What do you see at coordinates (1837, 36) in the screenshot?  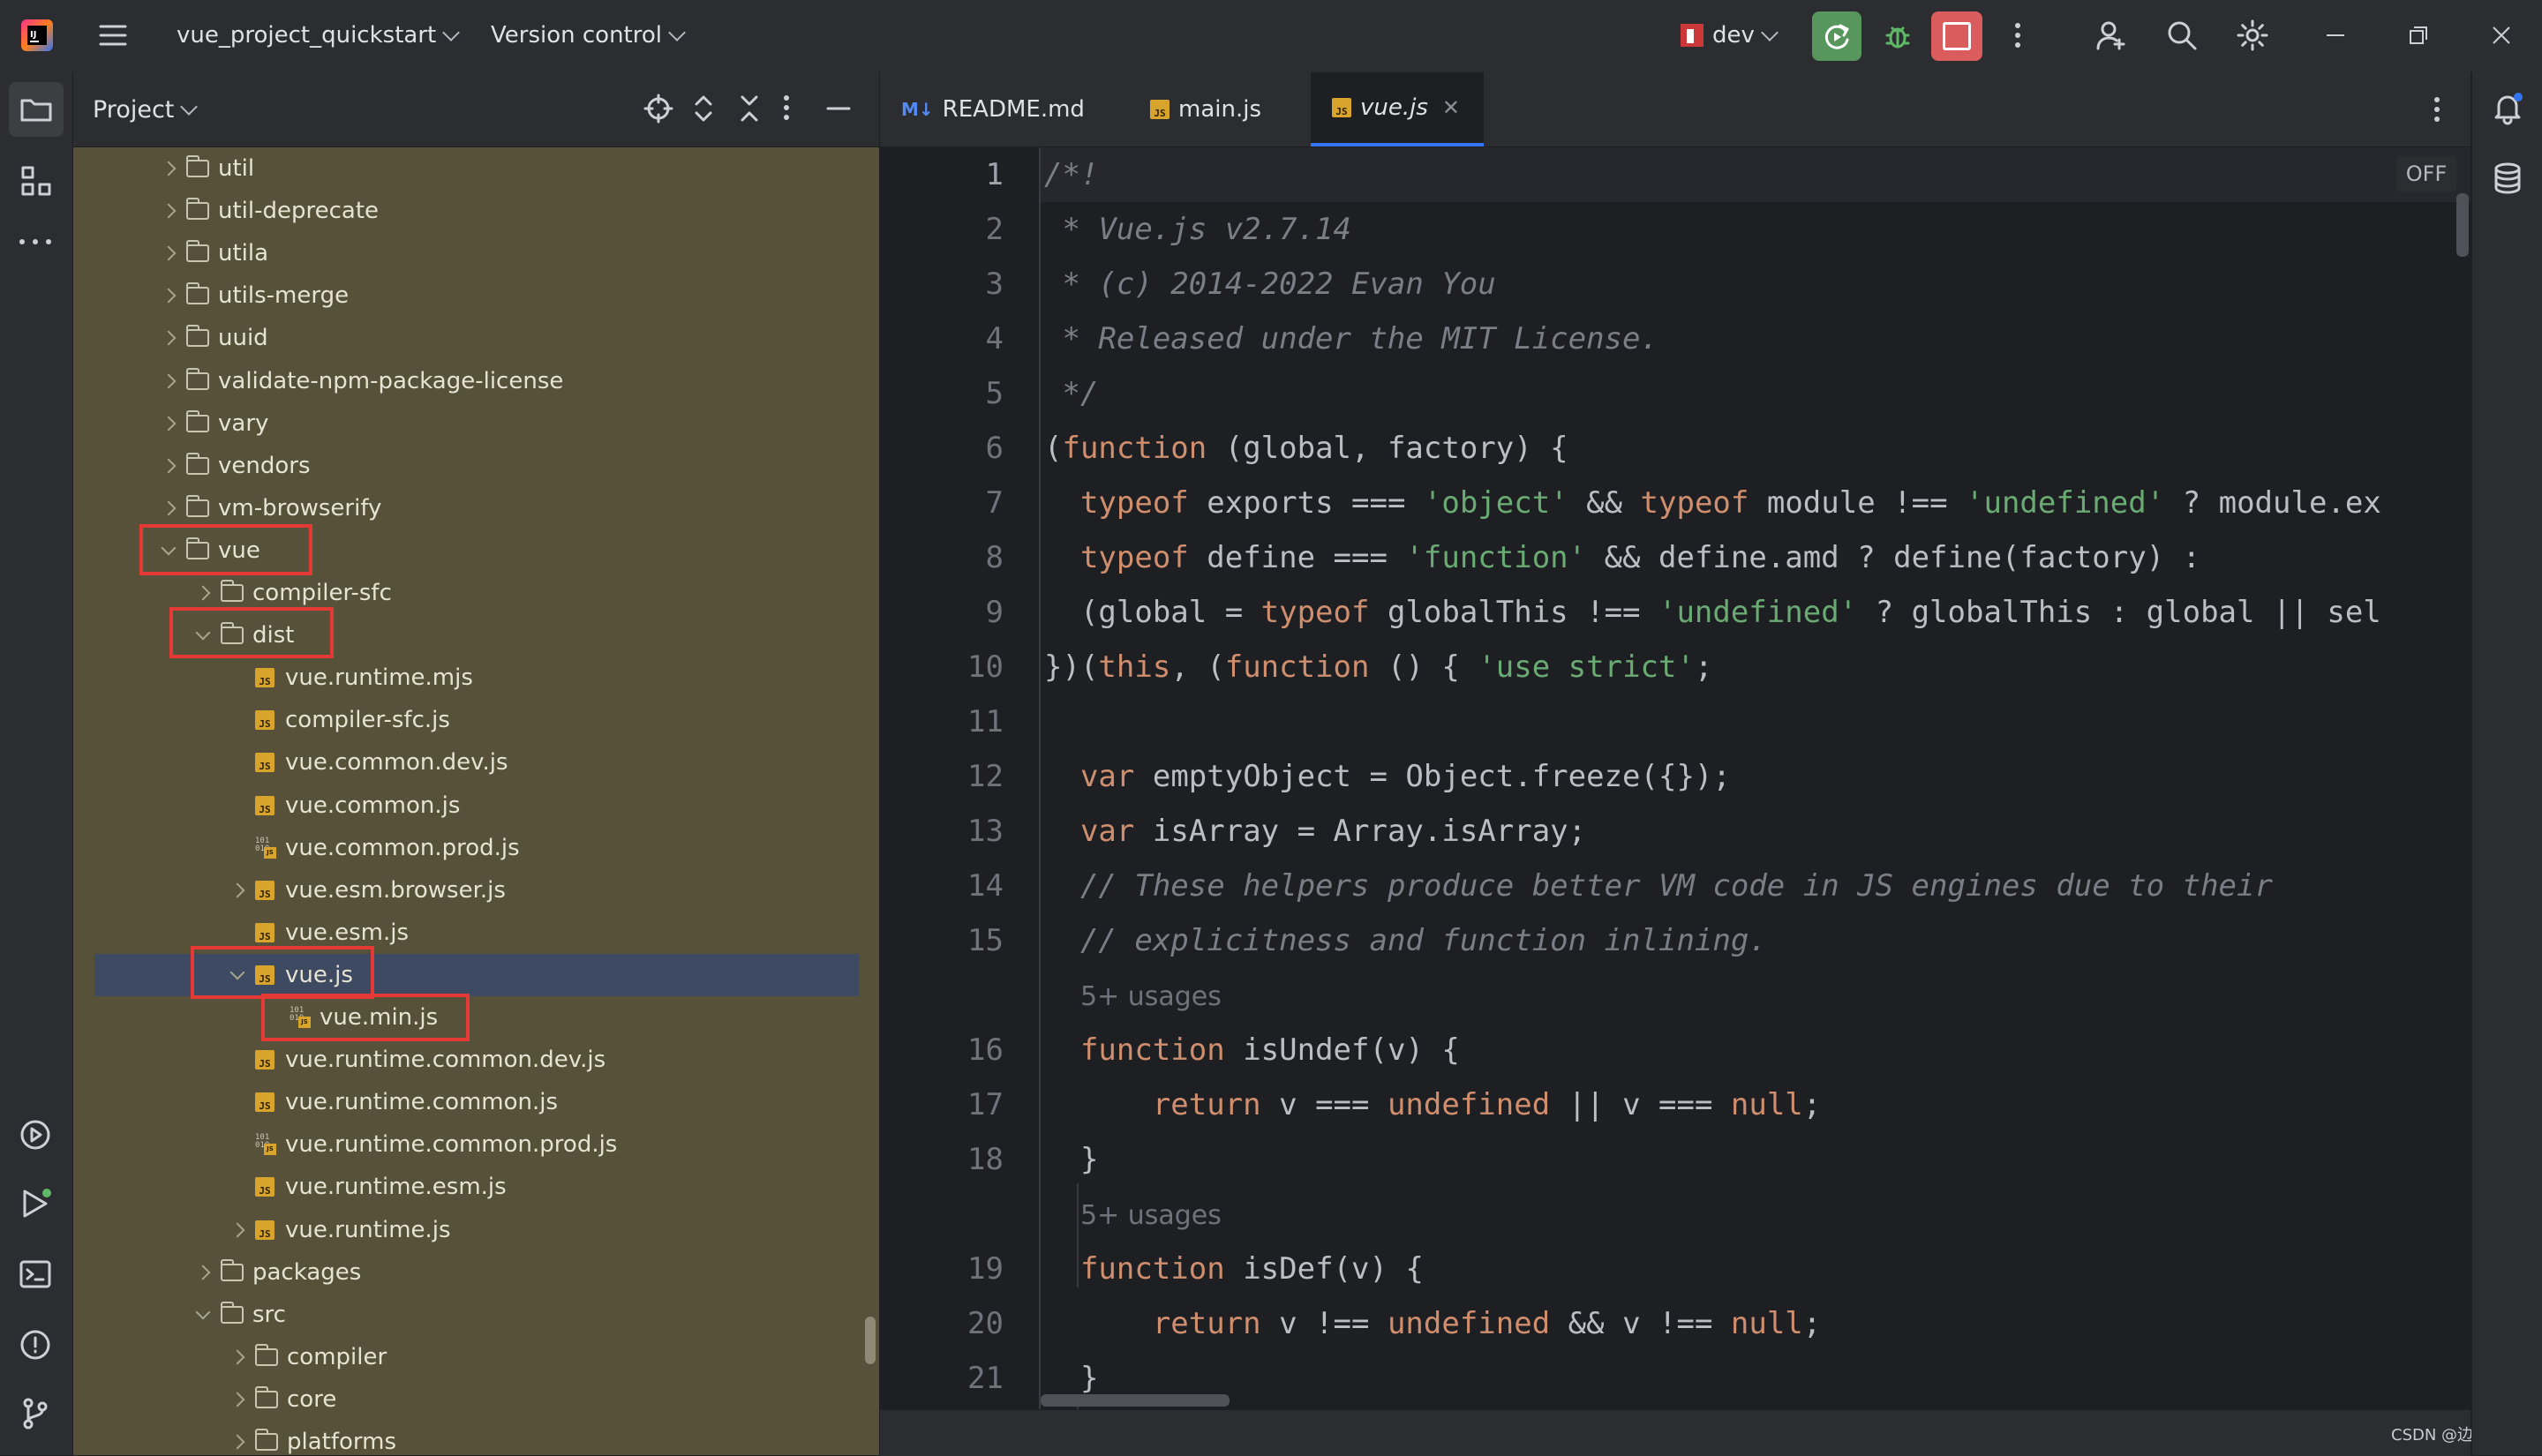 I see `rerun-button` at bounding box center [1837, 36].